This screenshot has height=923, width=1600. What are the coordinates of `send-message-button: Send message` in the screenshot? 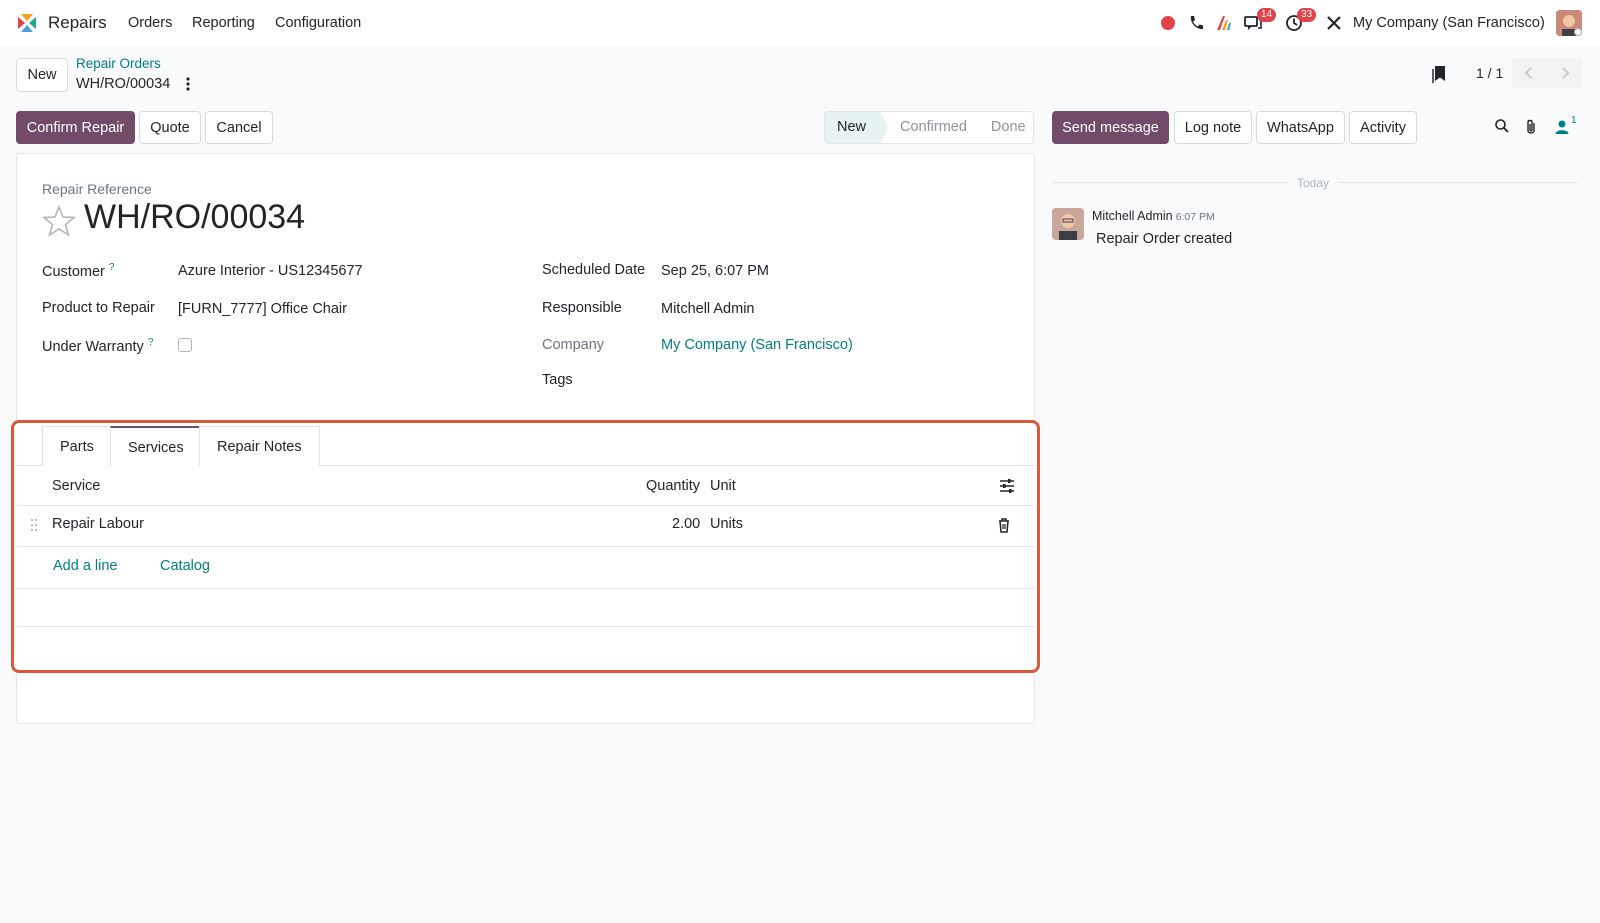 It's located at (1110, 127).